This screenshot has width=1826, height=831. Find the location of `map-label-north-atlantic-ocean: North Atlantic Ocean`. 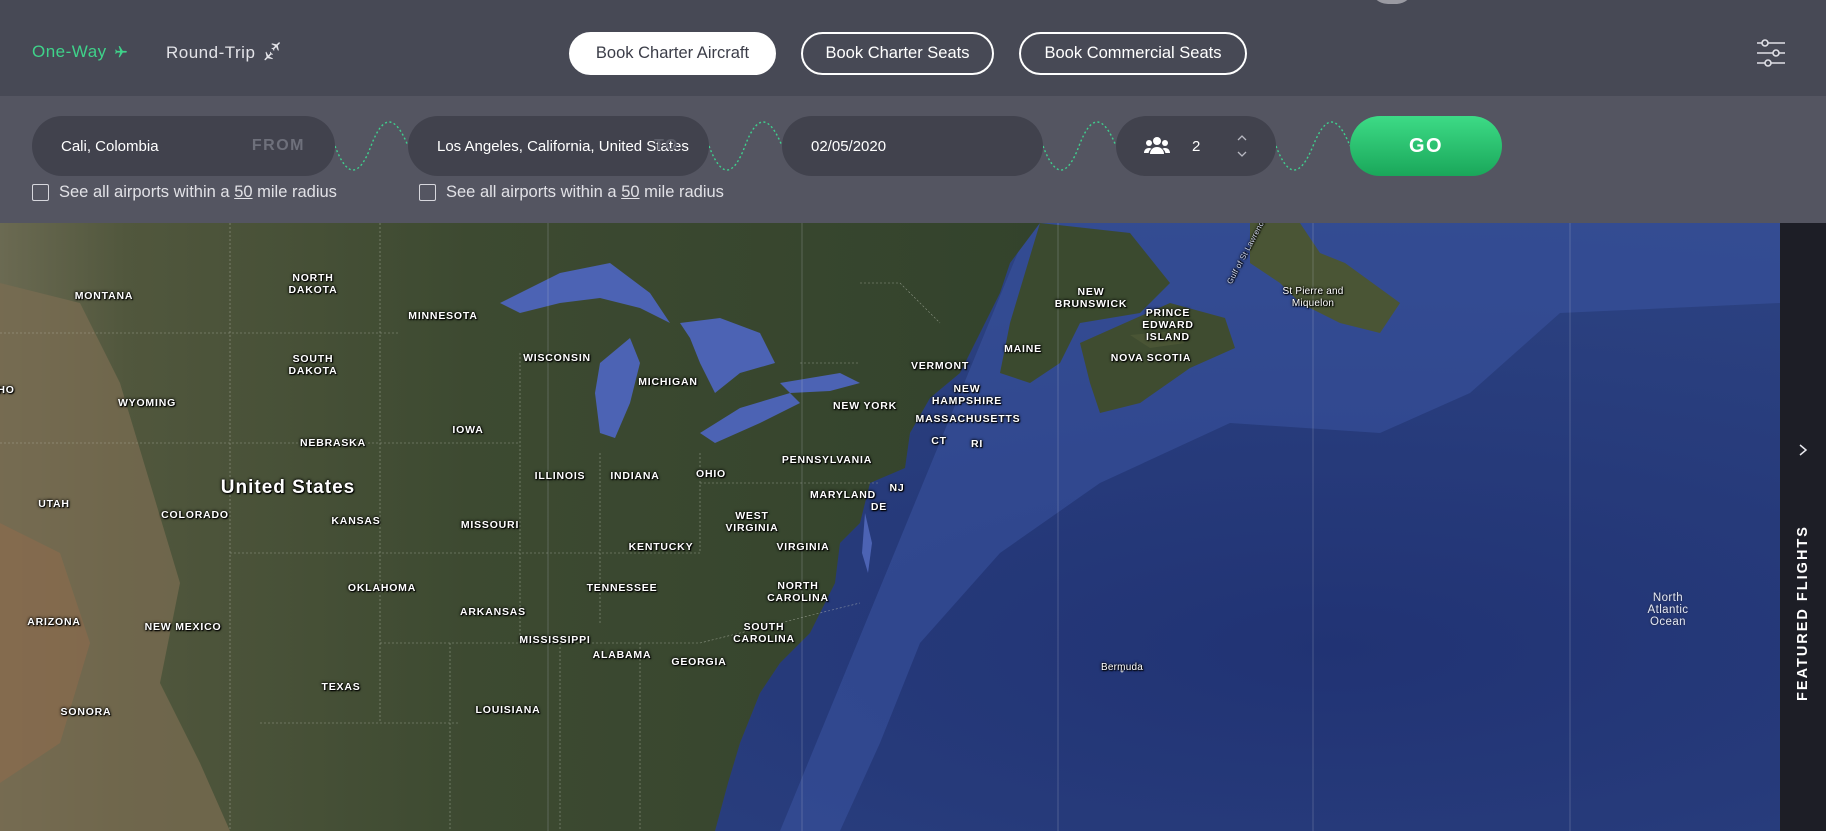

map-label-north-atlantic-ocean: North Atlantic Ocean is located at coordinates (1668, 610).